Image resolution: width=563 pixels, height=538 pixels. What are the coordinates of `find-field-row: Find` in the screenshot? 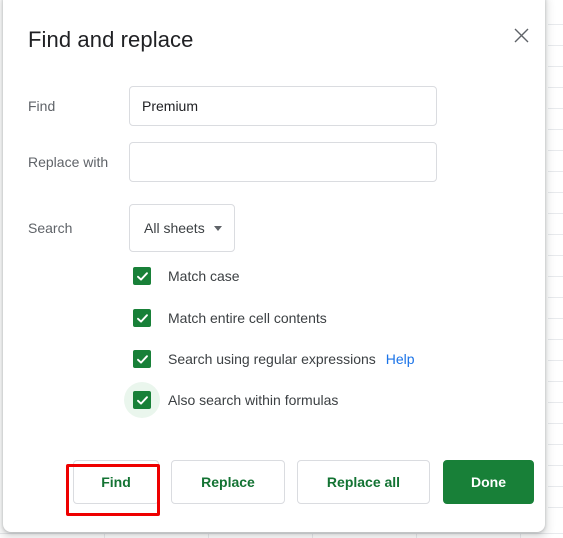 It's located at (274, 106).